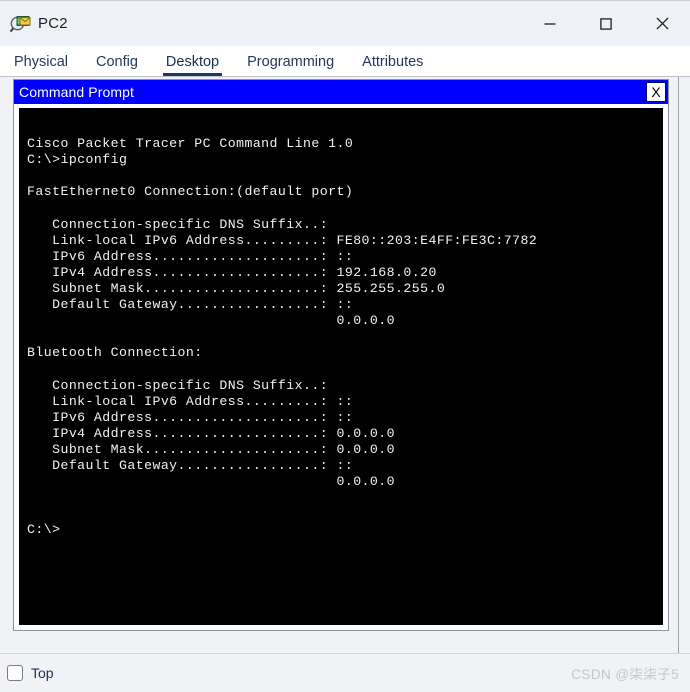 The width and height of the screenshot is (690, 692). Describe the element at coordinates (76, 92) in the screenshot. I see `command-prompt-title: Command Prompt` at that location.